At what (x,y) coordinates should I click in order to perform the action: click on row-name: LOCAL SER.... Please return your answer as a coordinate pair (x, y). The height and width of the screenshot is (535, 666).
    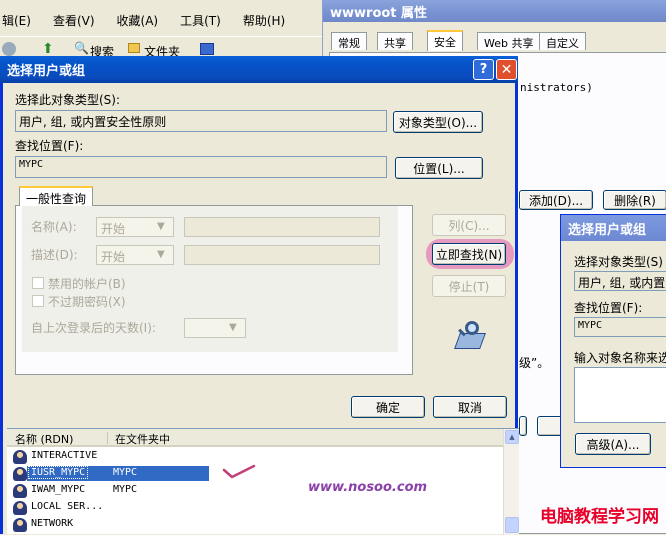
    Looking at the image, I should click on (67, 506).